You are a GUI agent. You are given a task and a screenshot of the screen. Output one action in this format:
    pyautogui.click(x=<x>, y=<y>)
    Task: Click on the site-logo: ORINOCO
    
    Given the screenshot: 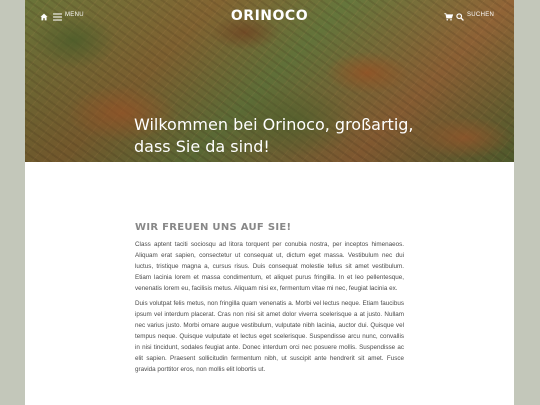 What is the action you would take?
    pyautogui.click(x=269, y=16)
    